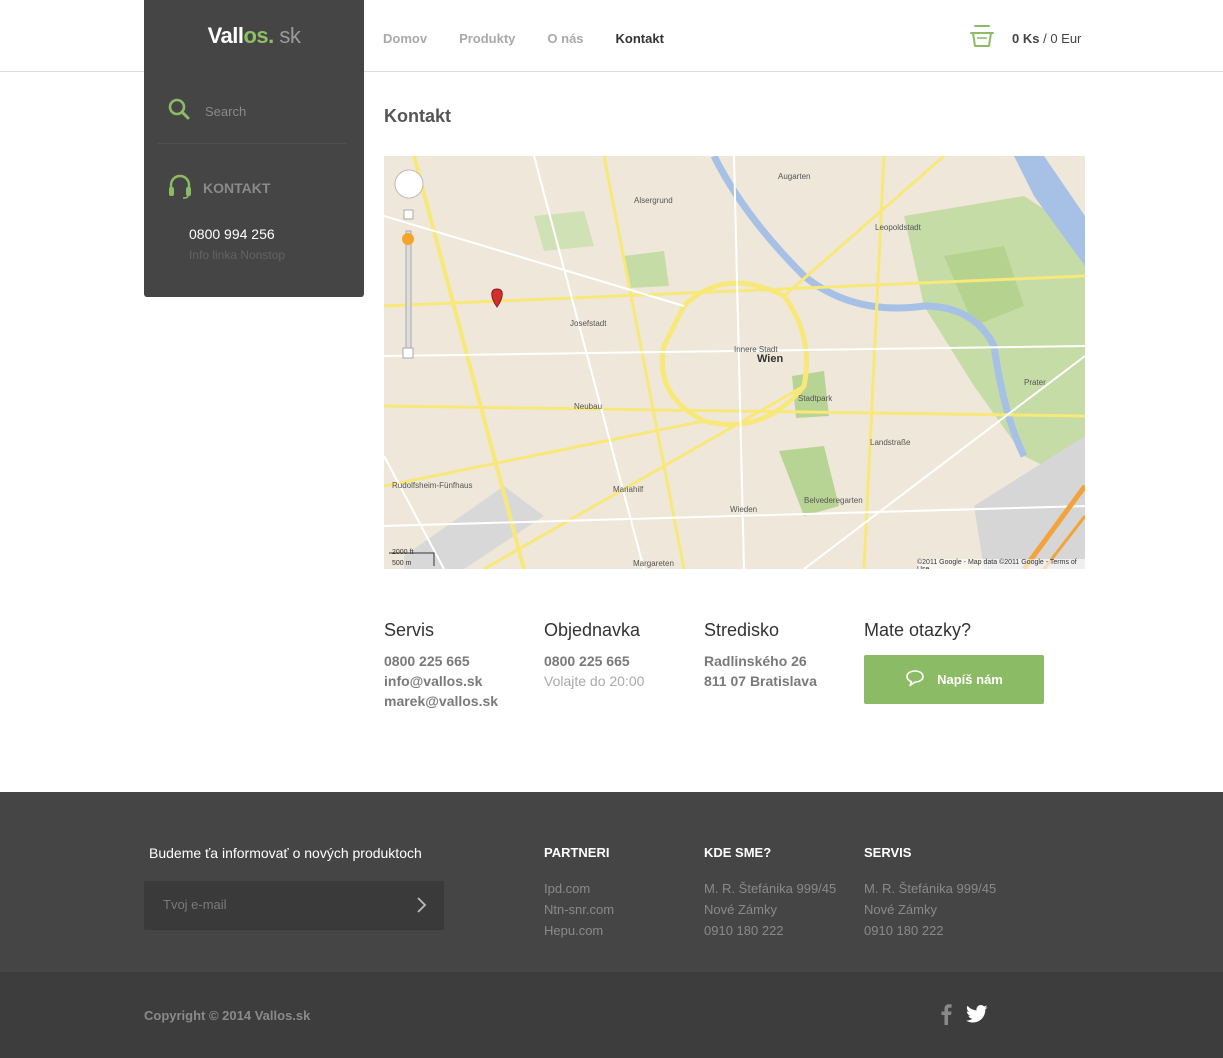  I want to click on map-label: Belvederegarten, so click(833, 500).